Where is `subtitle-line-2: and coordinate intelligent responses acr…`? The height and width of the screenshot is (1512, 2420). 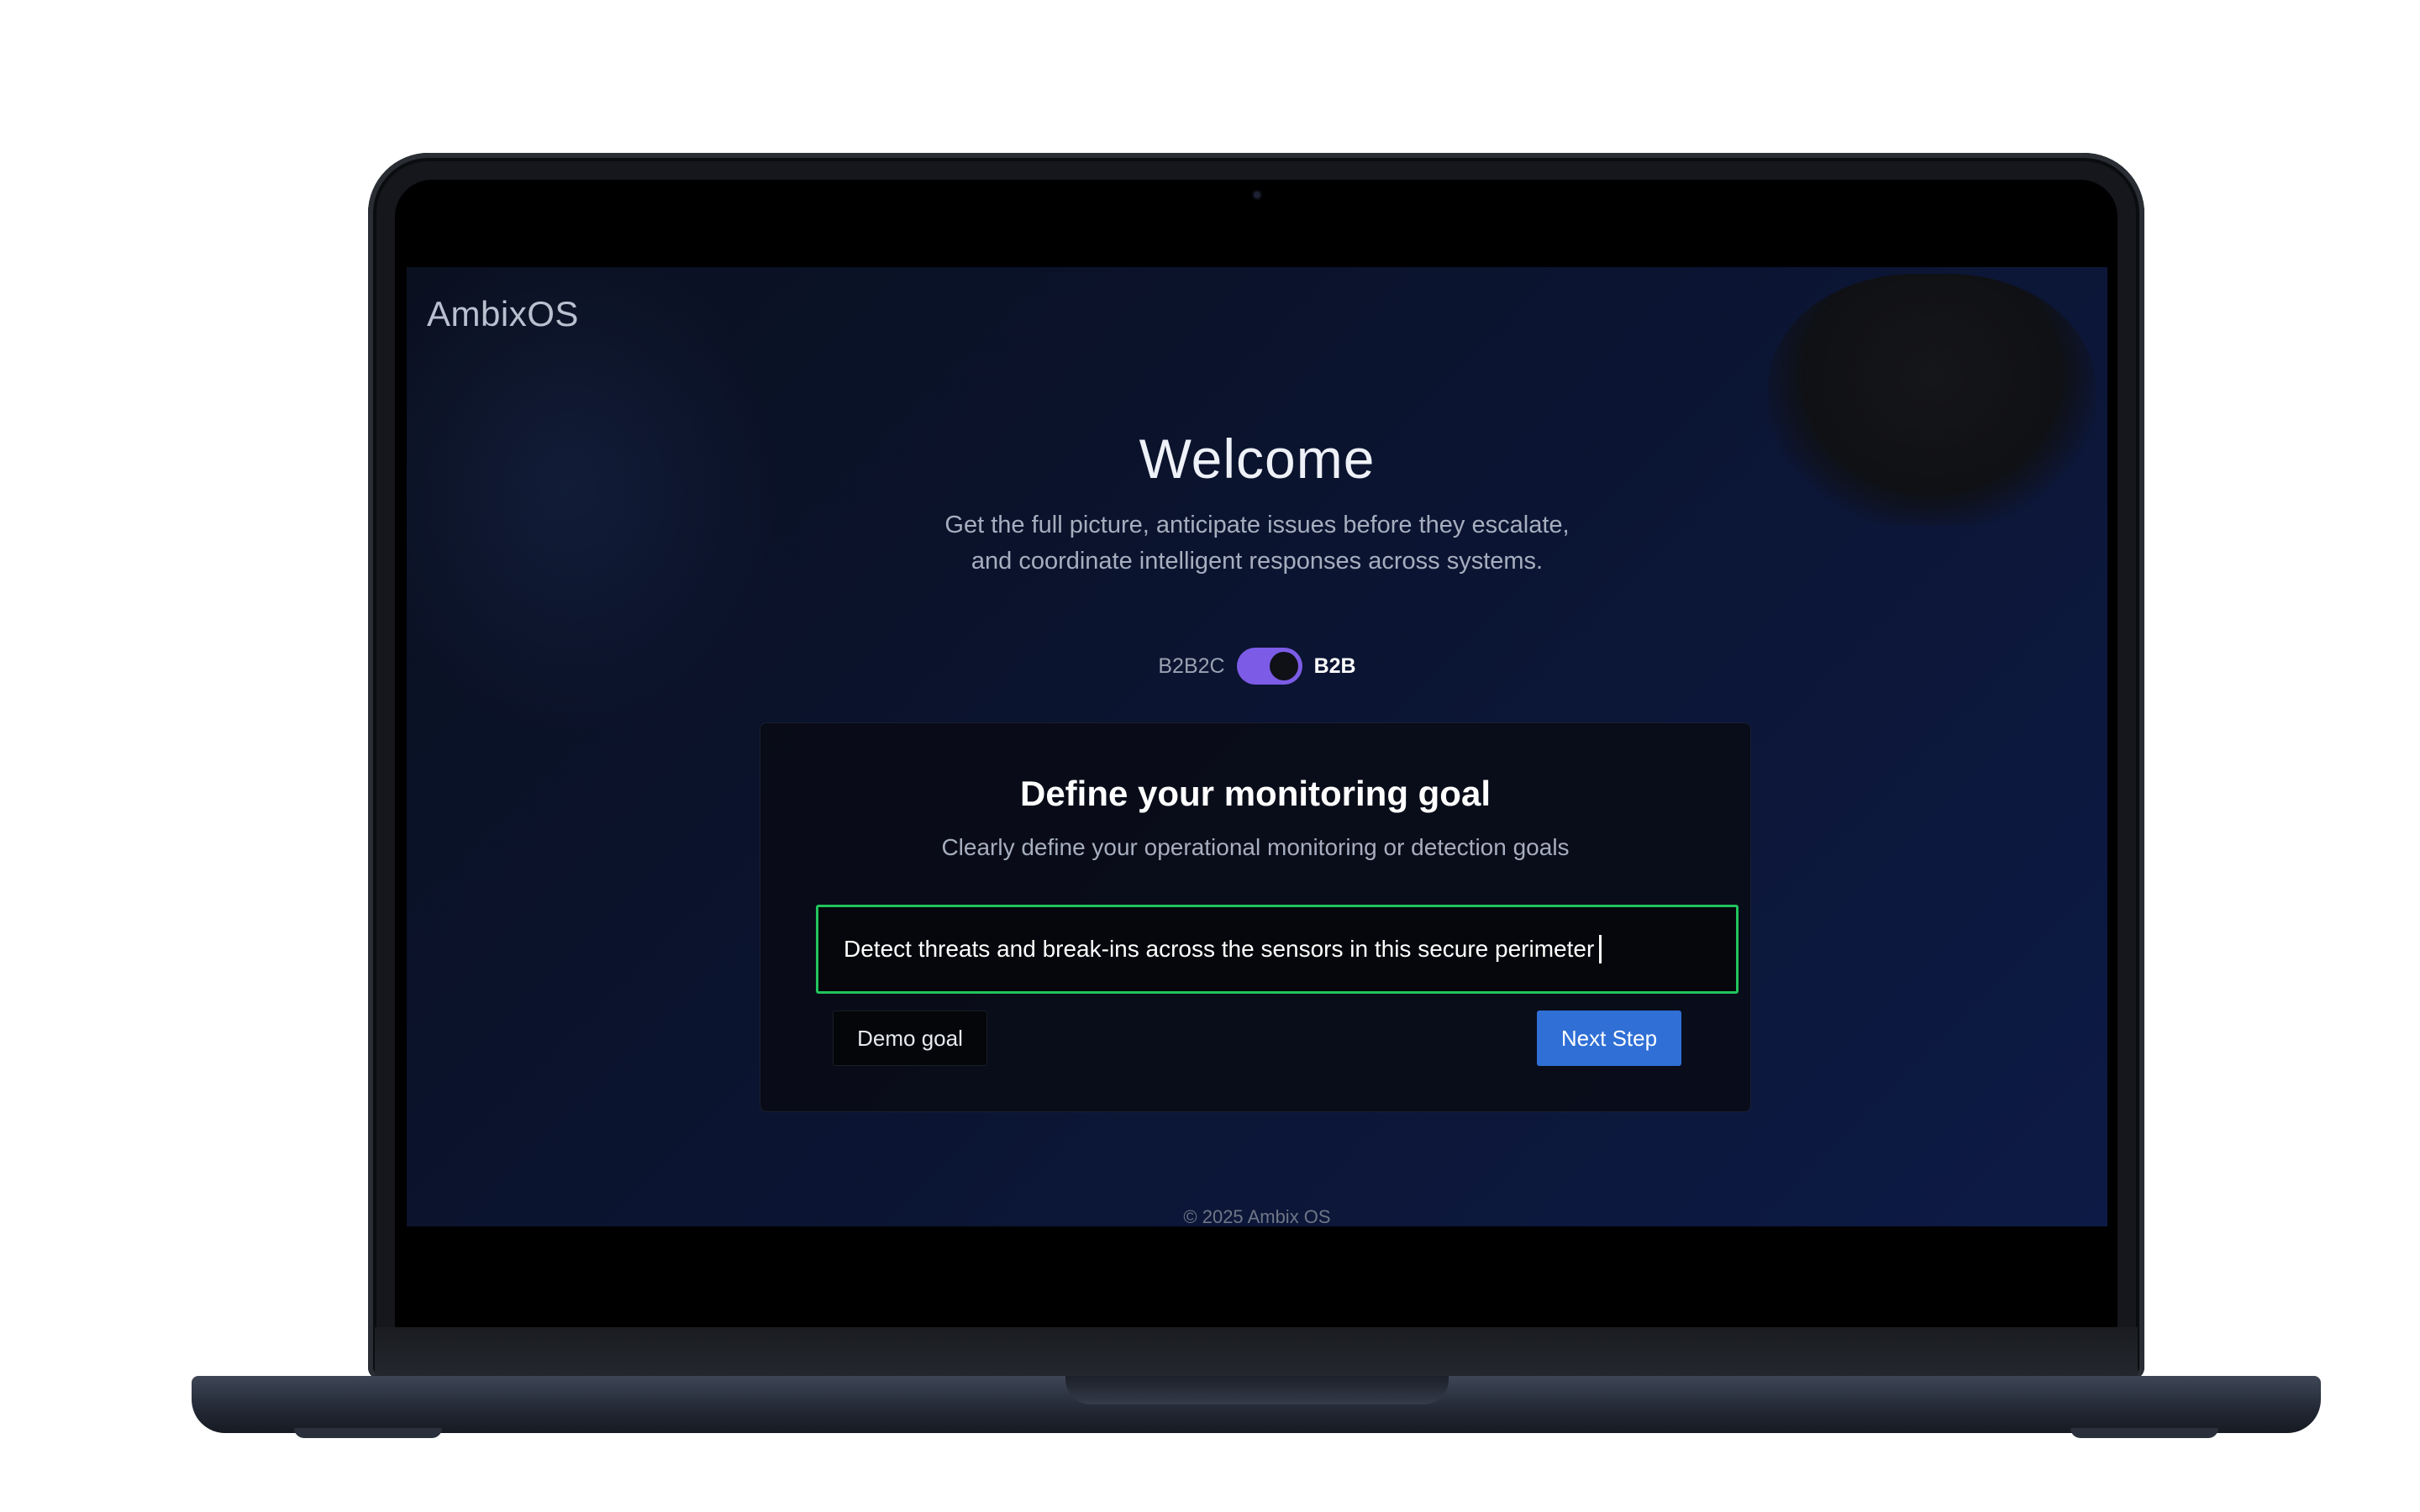 subtitle-line-2: and coordinate intelligent responses acr… is located at coordinates (1257, 561).